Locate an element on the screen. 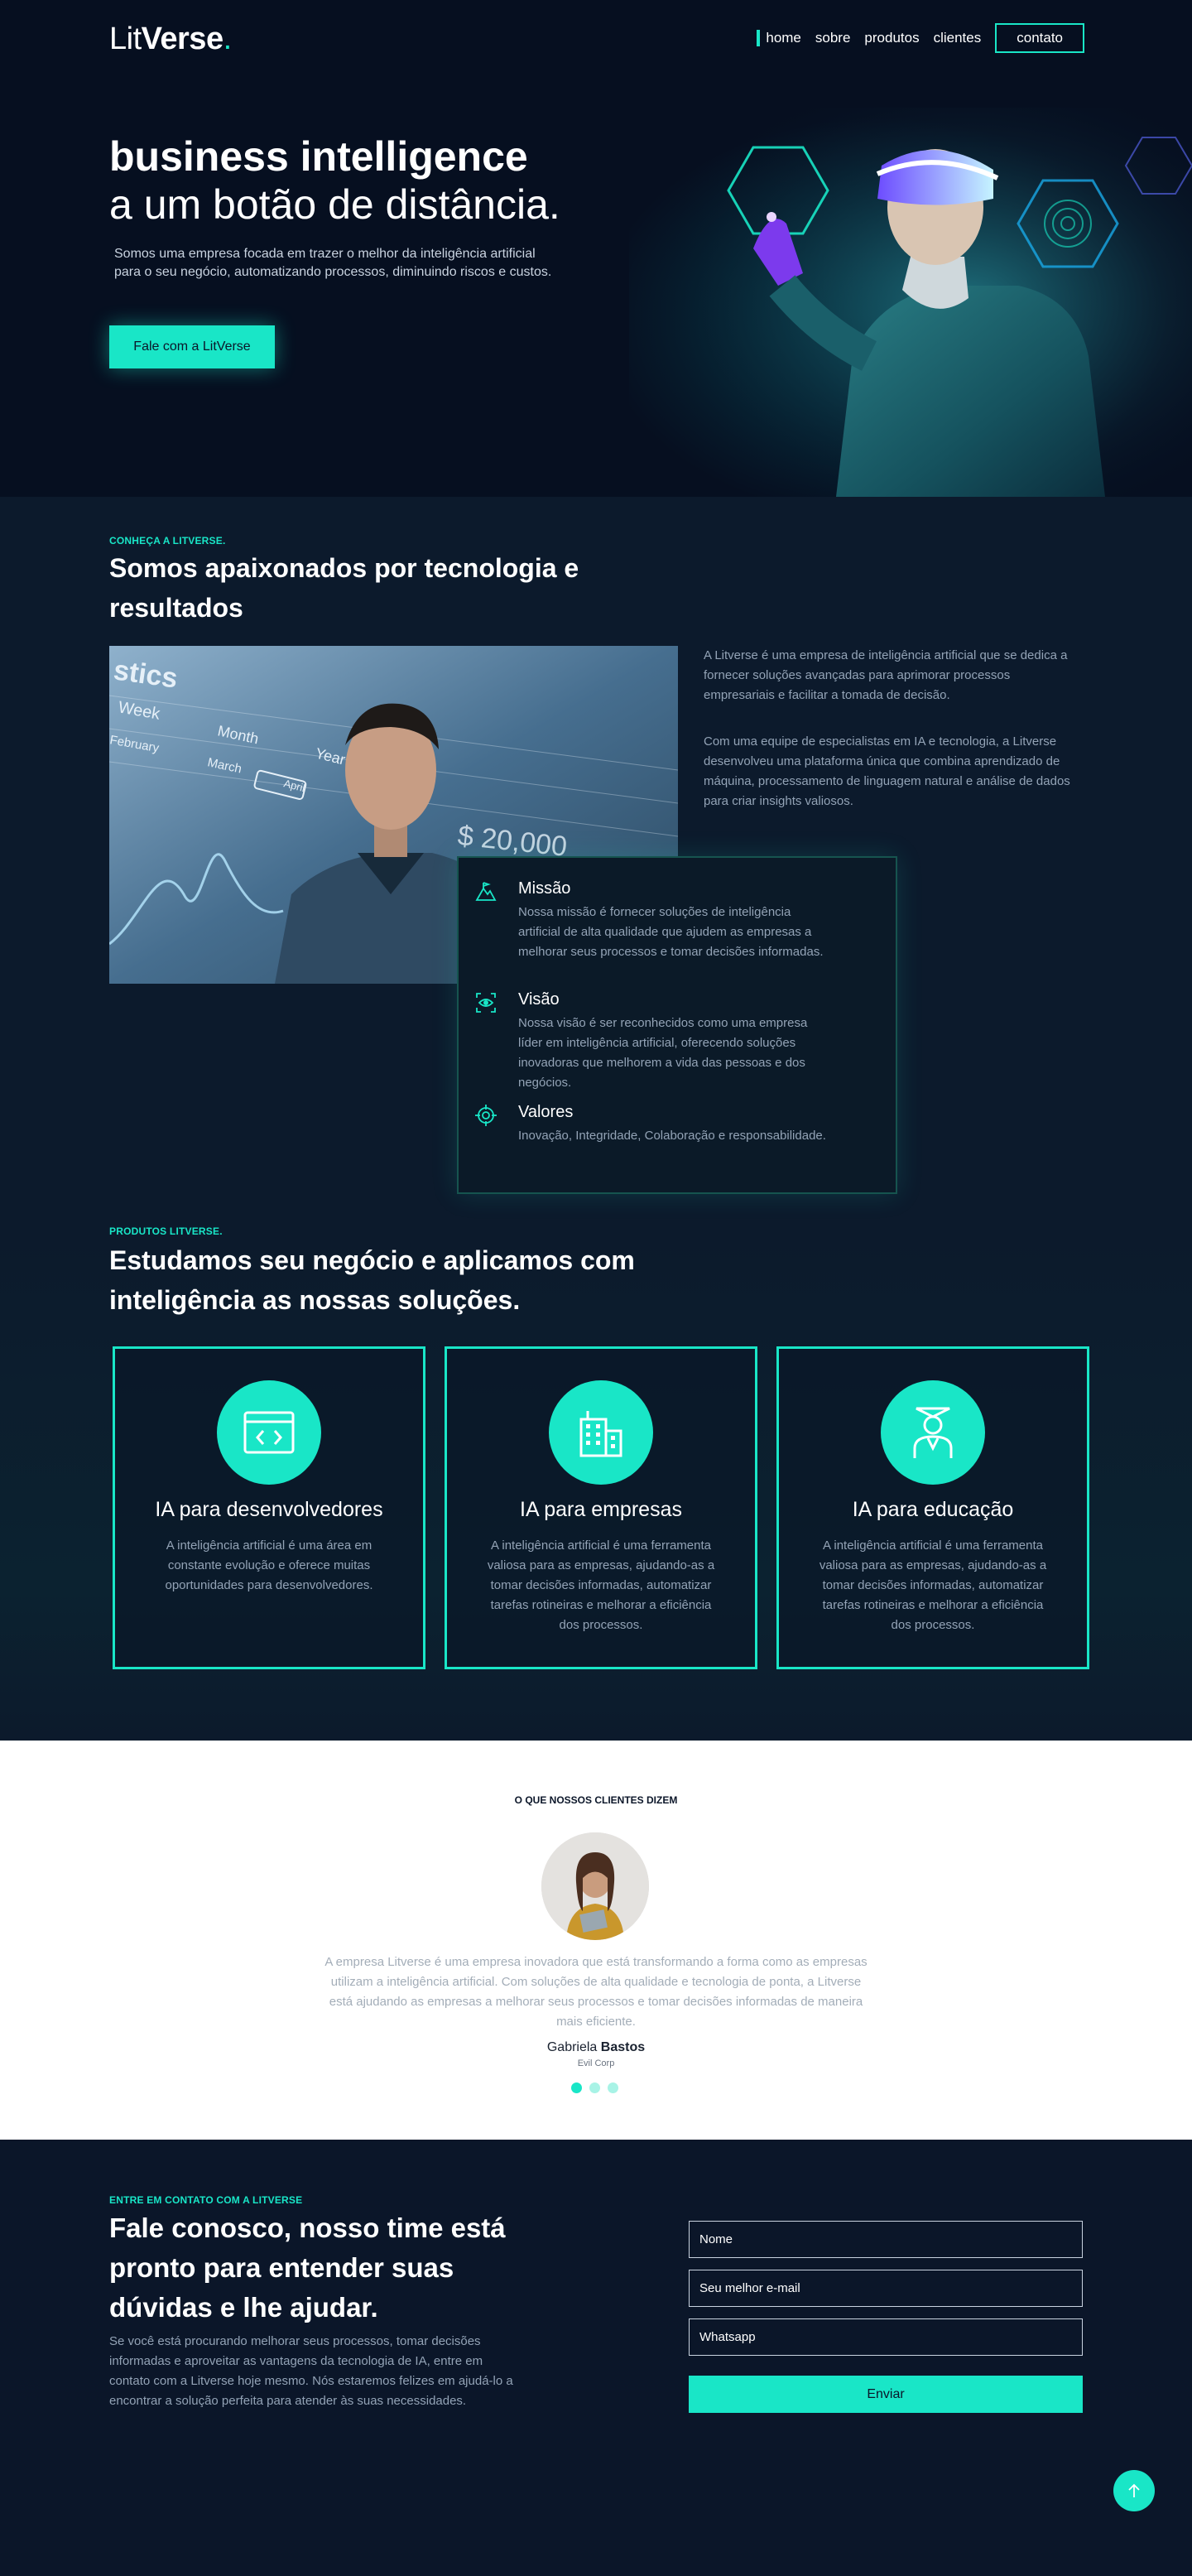 The image size is (1192, 2576). author-first-name: Gabriela is located at coordinates (572, 2047).